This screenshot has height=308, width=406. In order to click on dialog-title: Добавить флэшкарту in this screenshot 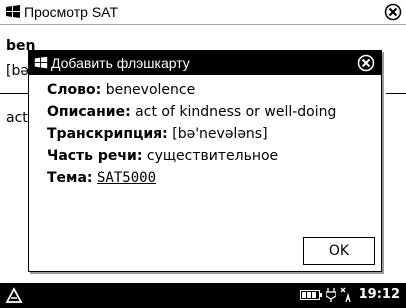, I will do `click(120, 63)`.